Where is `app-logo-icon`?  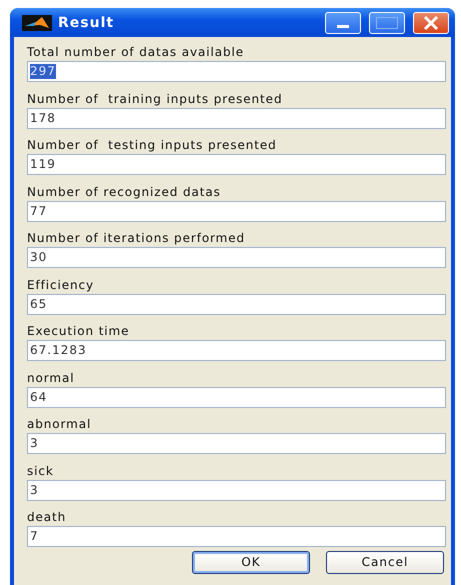
app-logo-icon is located at coordinates (37, 22).